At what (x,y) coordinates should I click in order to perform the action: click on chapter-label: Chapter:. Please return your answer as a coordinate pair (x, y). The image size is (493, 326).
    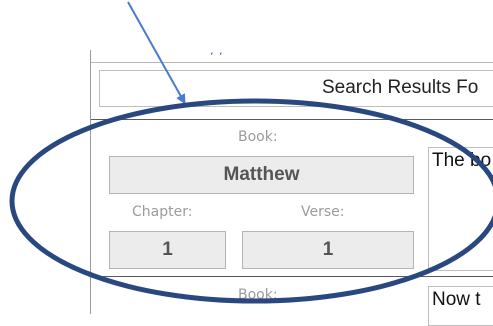
    Looking at the image, I should click on (162, 212).